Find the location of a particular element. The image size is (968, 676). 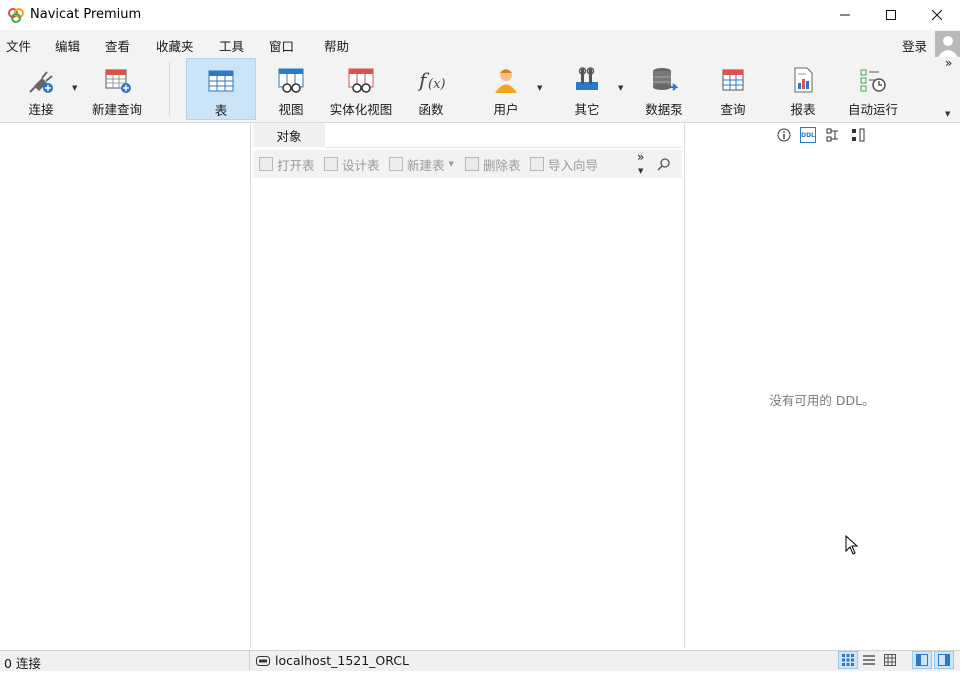

list-view-button is located at coordinates (869, 660).